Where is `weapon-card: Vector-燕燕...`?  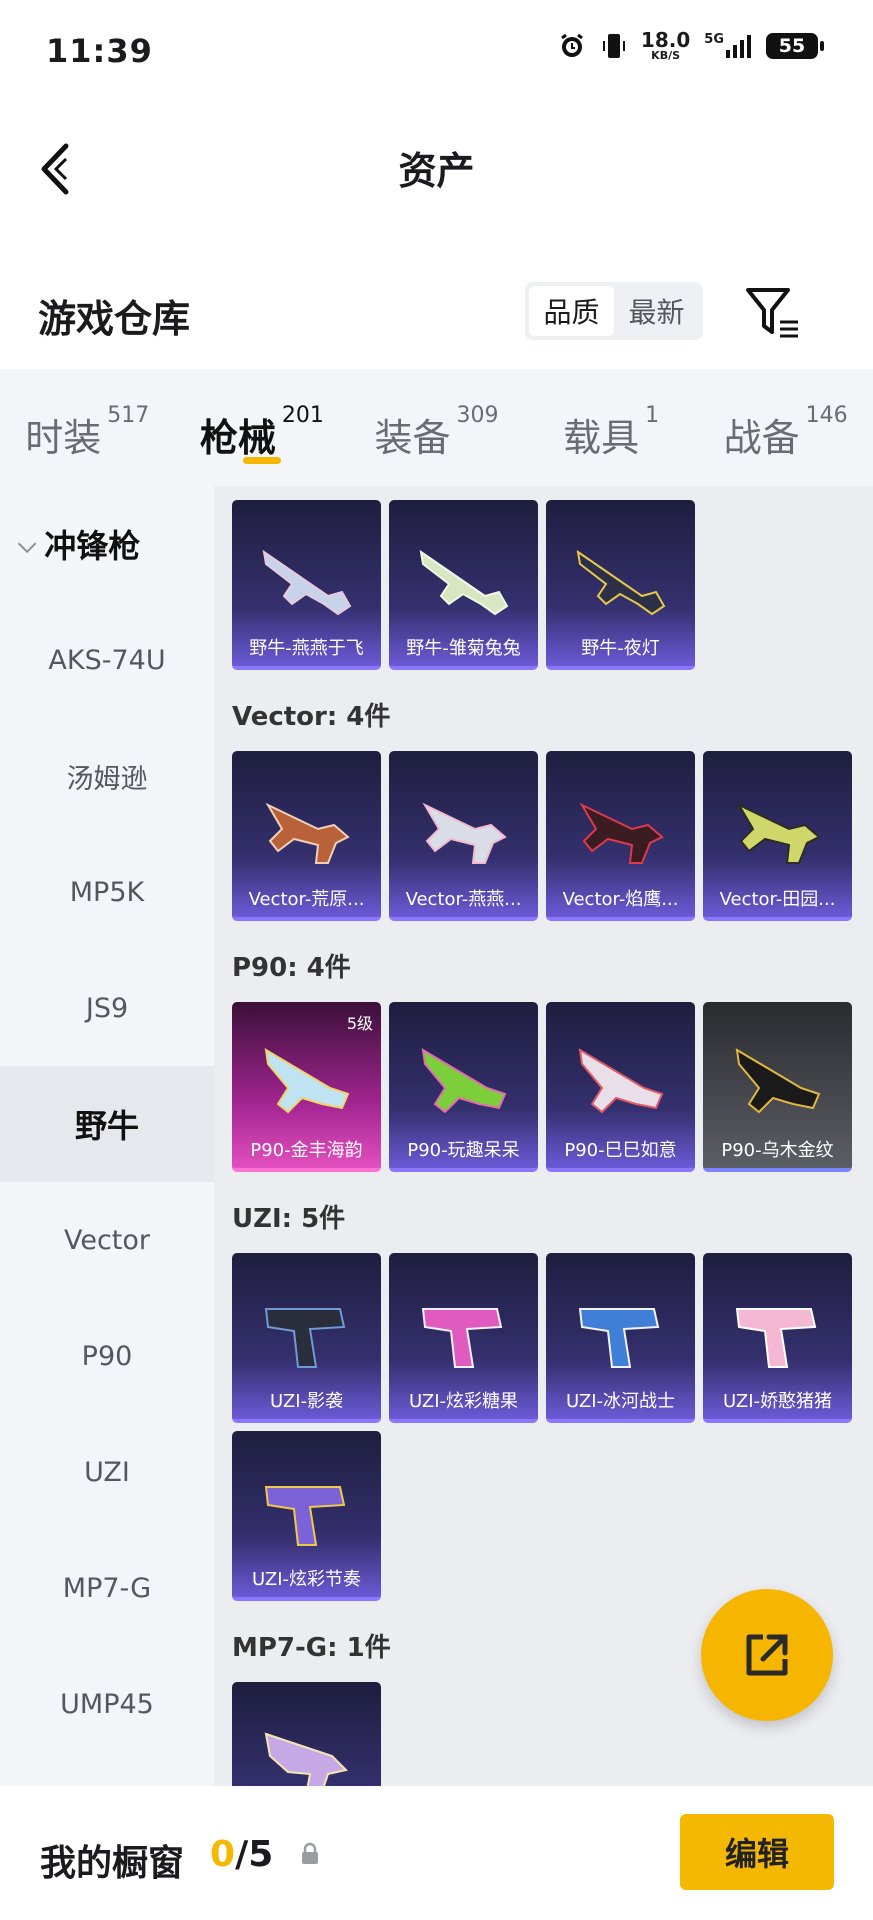
weapon-card: Vector-燕燕... is located at coordinates (463, 836).